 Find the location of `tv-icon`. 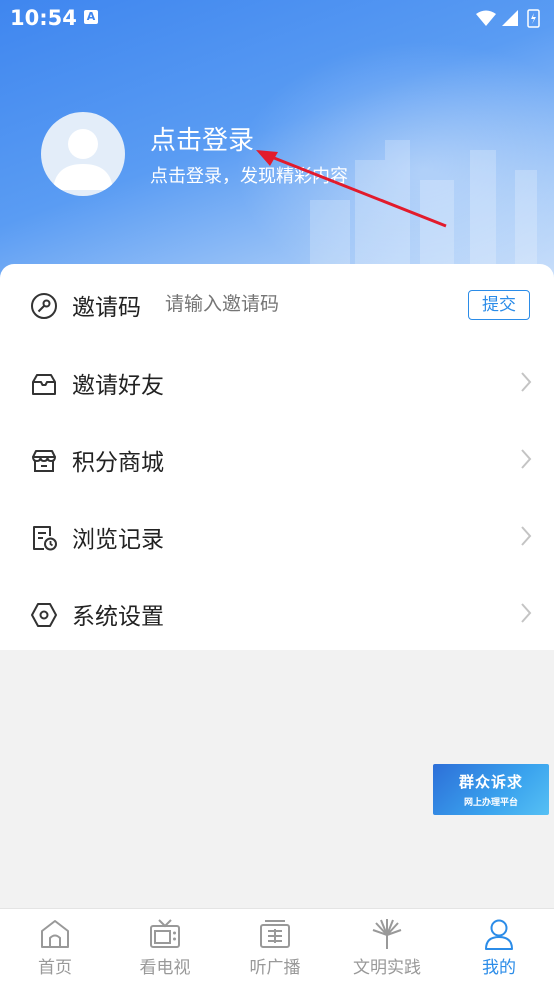

tv-icon is located at coordinates (165, 933).